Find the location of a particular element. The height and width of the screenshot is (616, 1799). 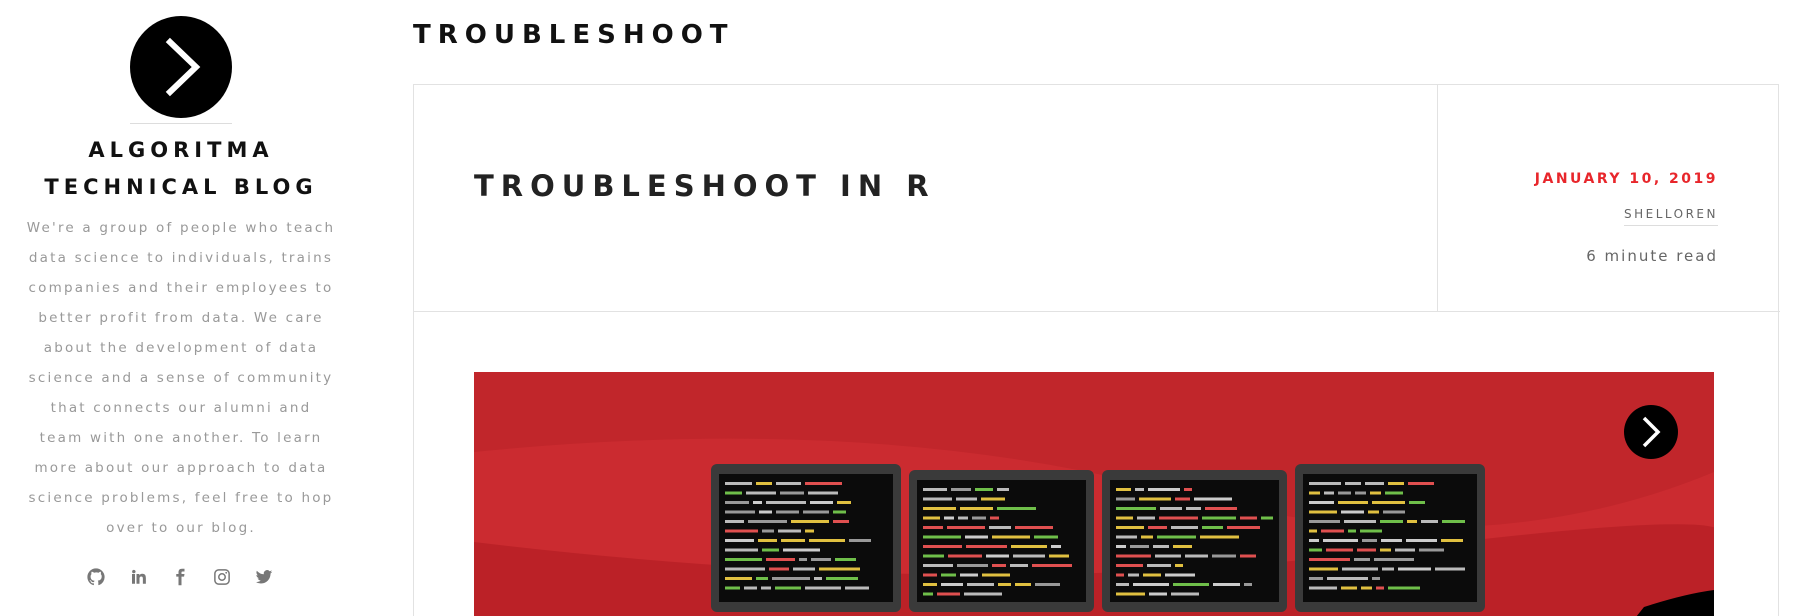

post-title: TROUBLESHOOT IN R is located at coordinates (705, 186).